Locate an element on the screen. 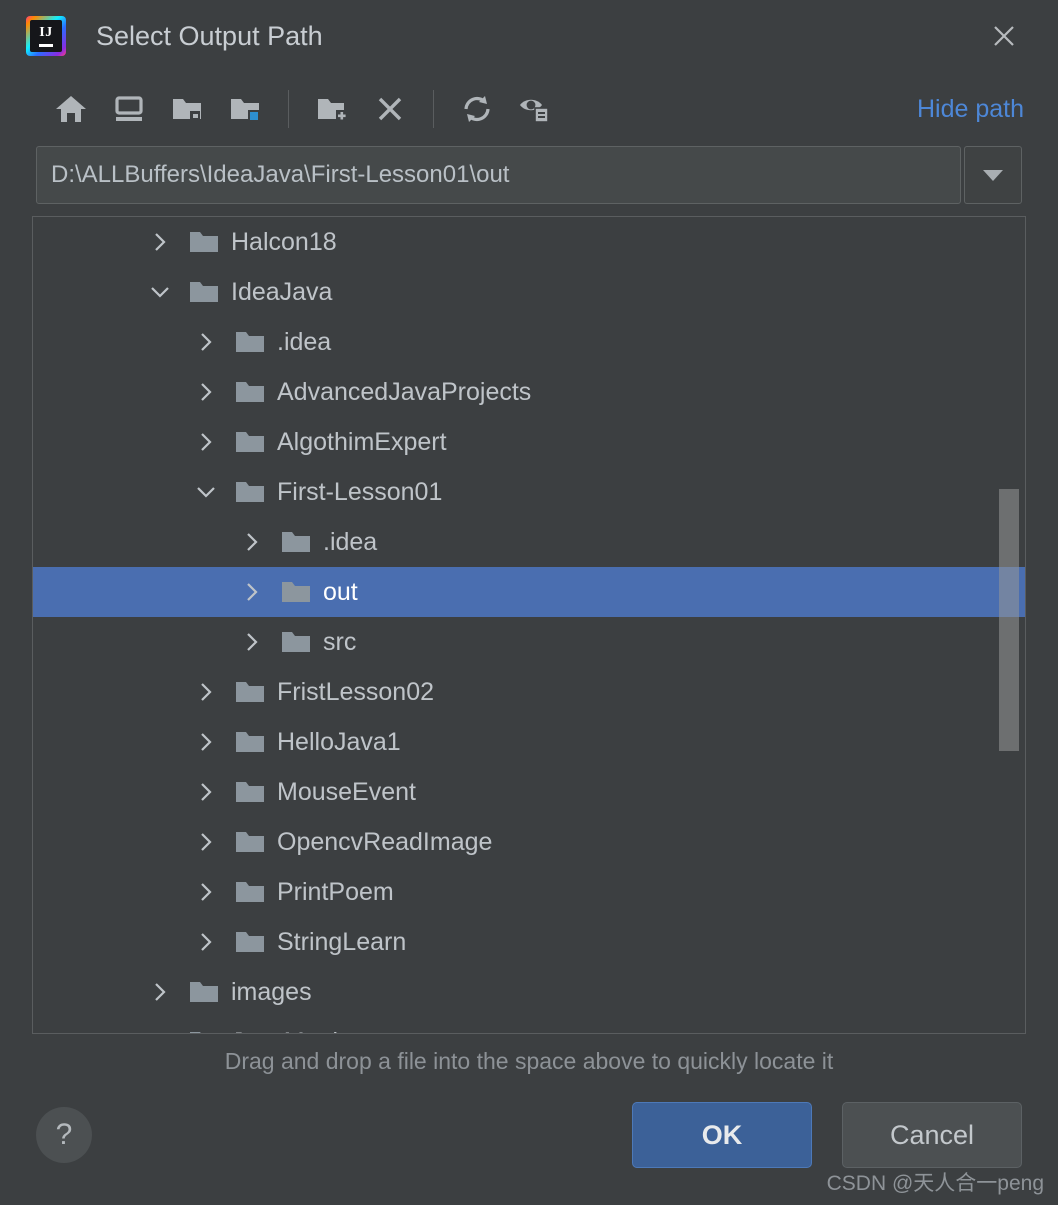 The width and height of the screenshot is (1058, 1205). tree-row: FristLesson02 is located at coordinates (529, 692).